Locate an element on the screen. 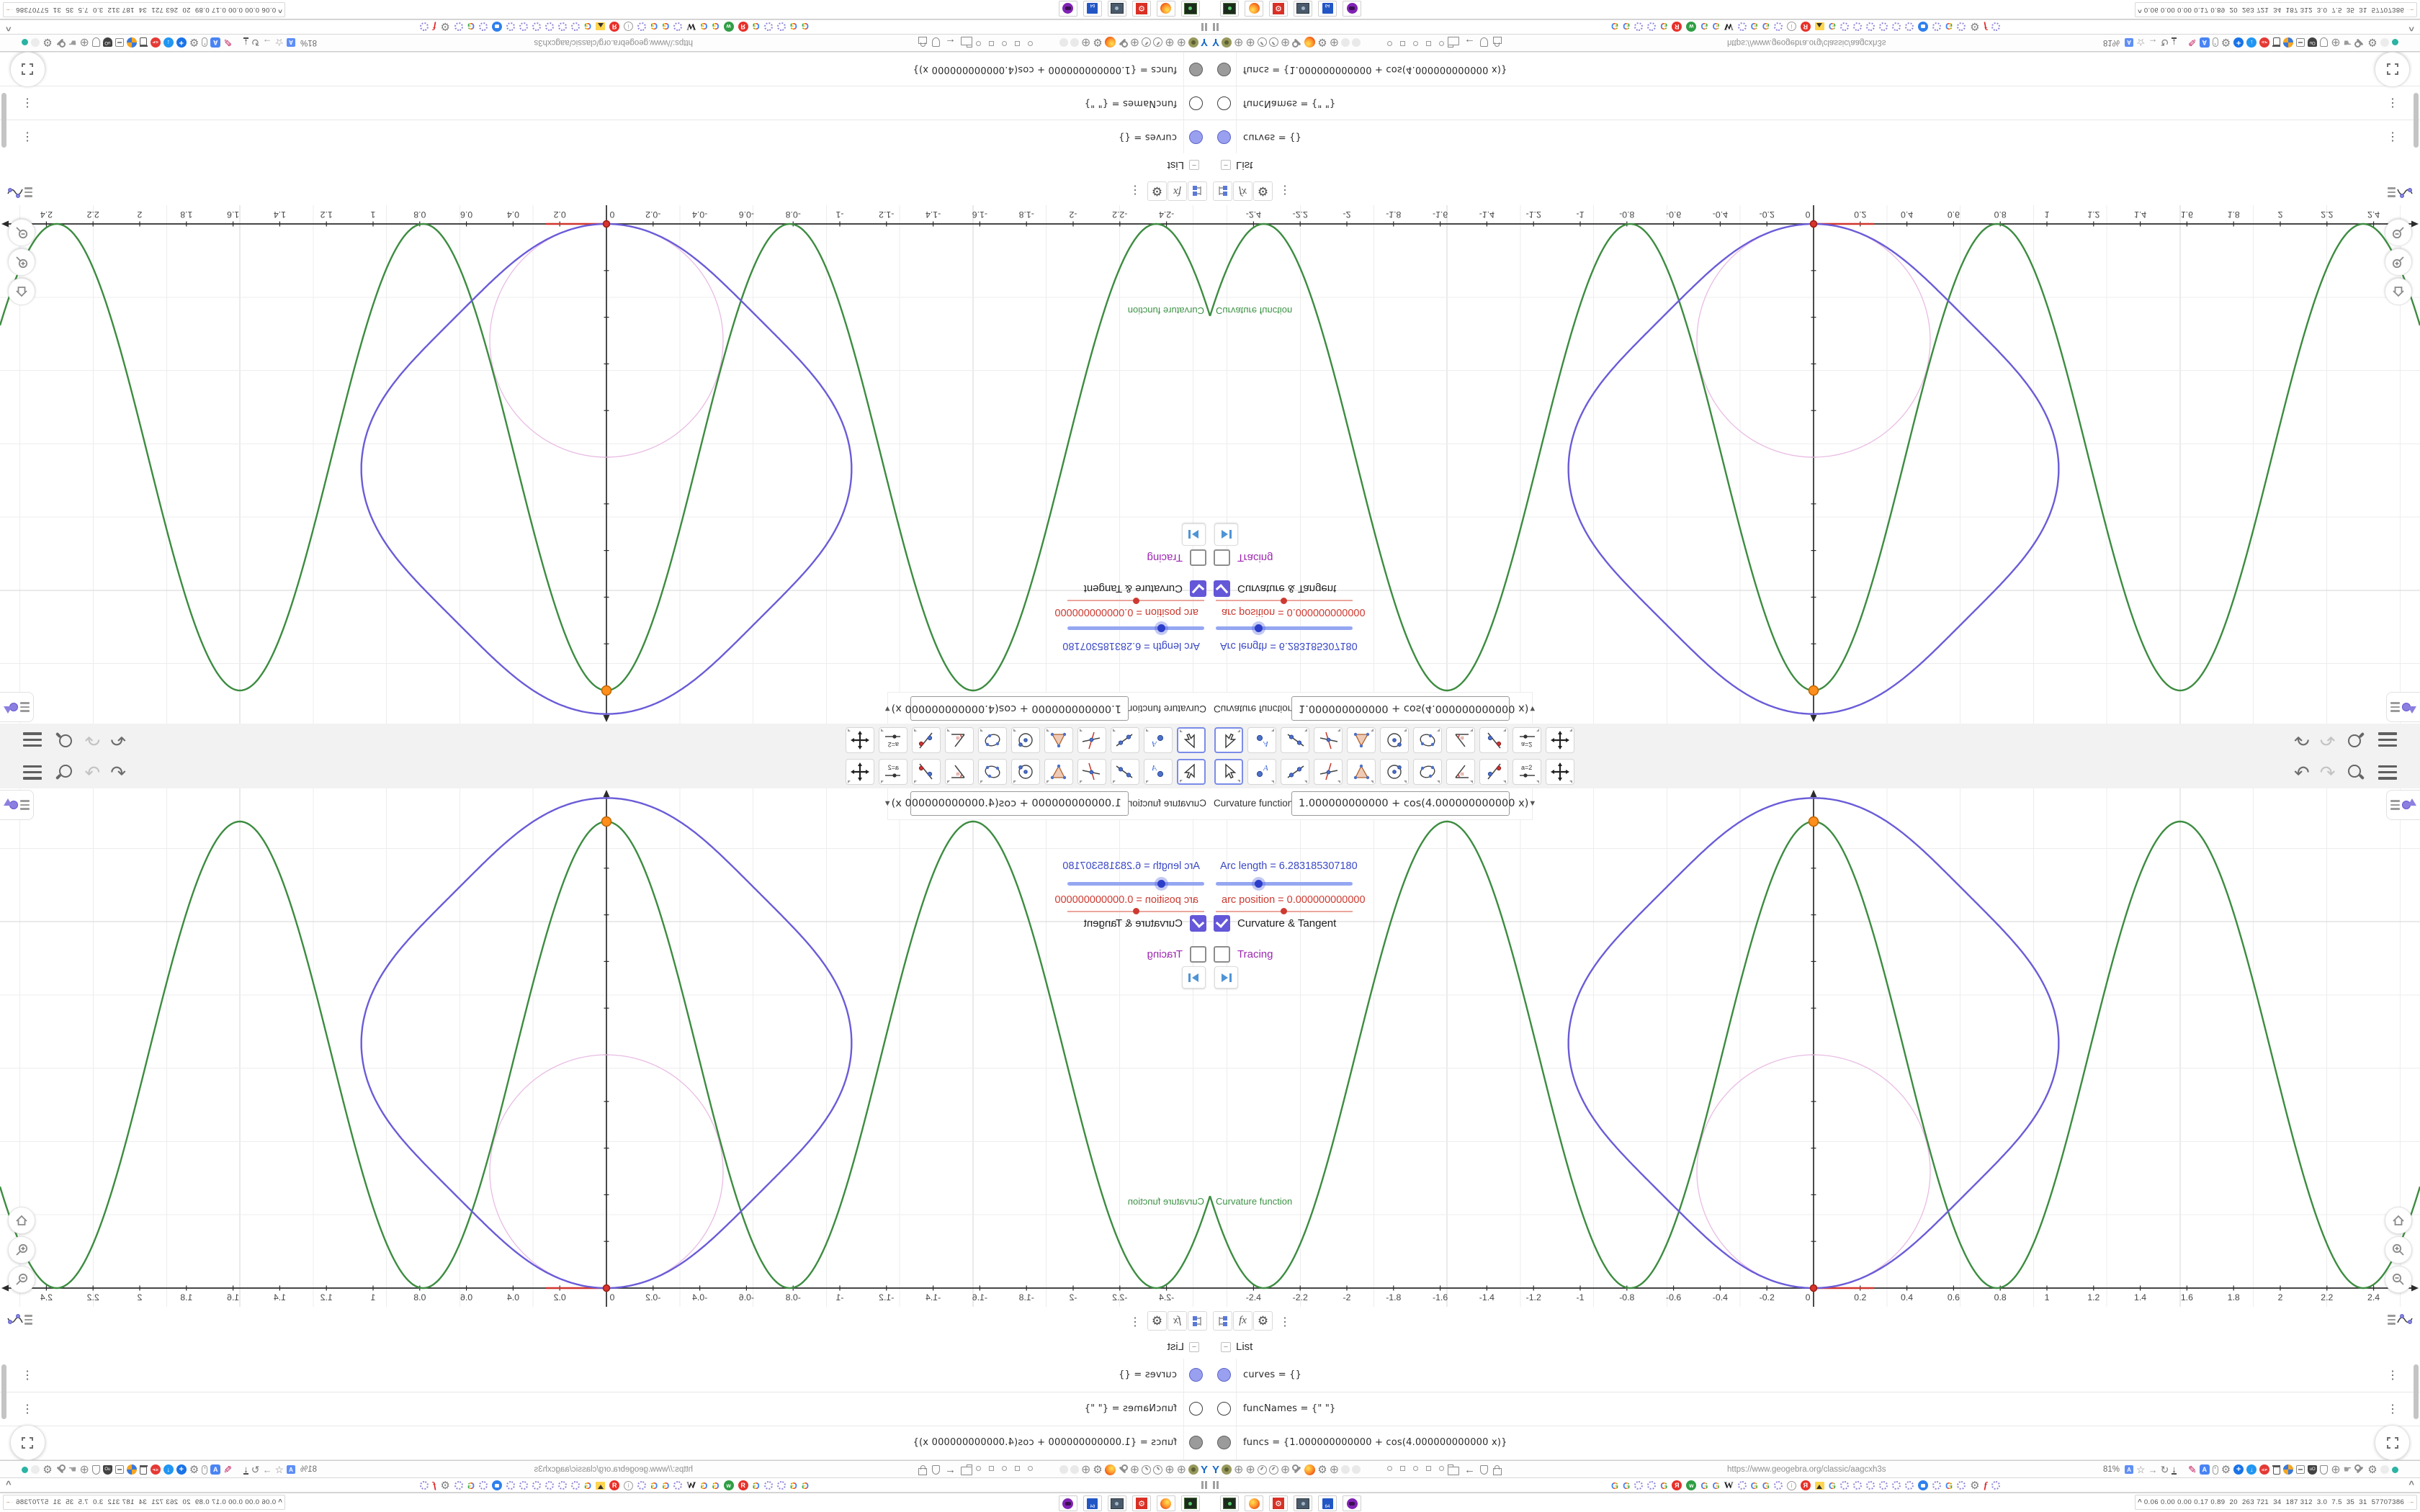 Image resolution: width=2420 pixels, height=1512 pixels. graphics-stylebar-toggle is located at coordinates (17, 707).